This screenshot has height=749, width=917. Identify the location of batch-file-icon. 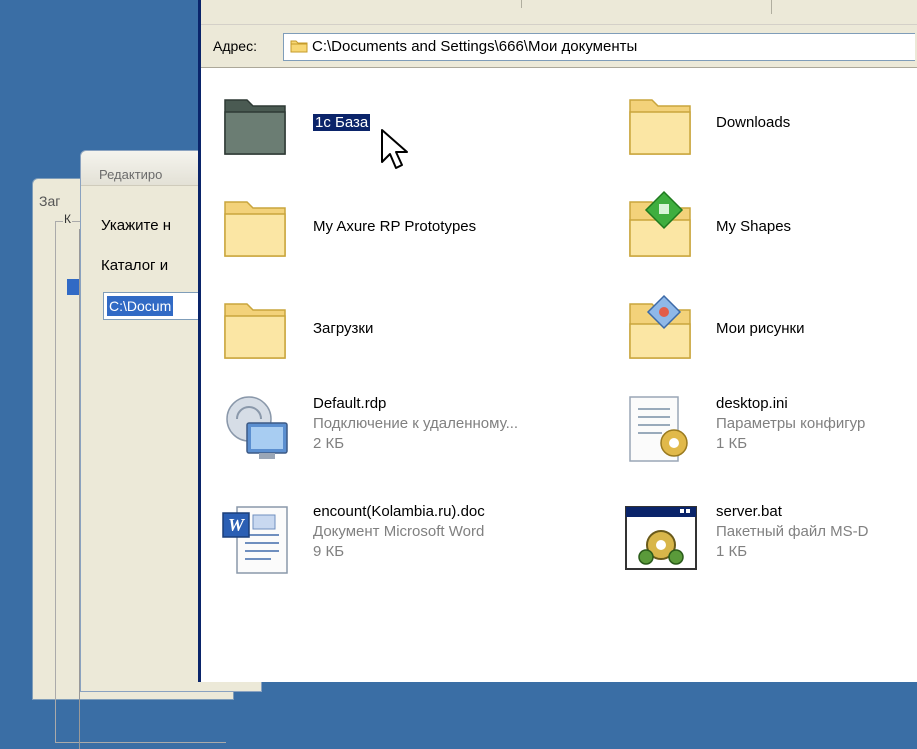
(661, 538).